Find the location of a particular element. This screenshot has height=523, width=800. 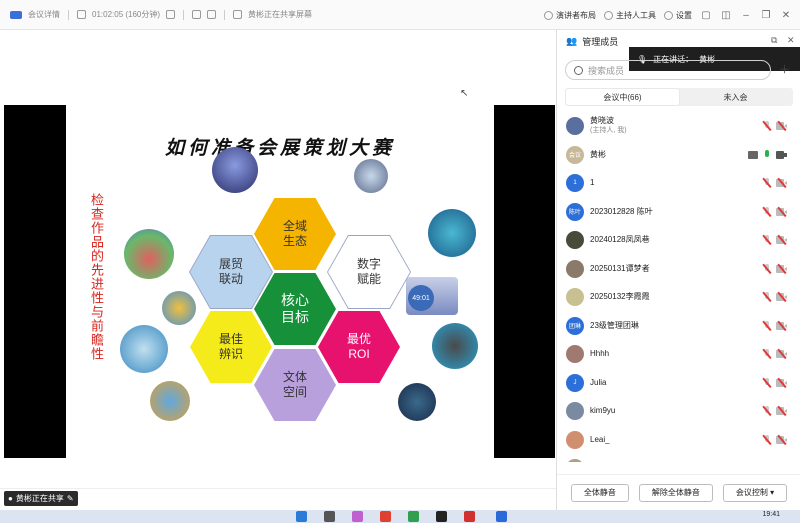

member-name: 2023012828 陈叶 is located at coordinates (621, 211).